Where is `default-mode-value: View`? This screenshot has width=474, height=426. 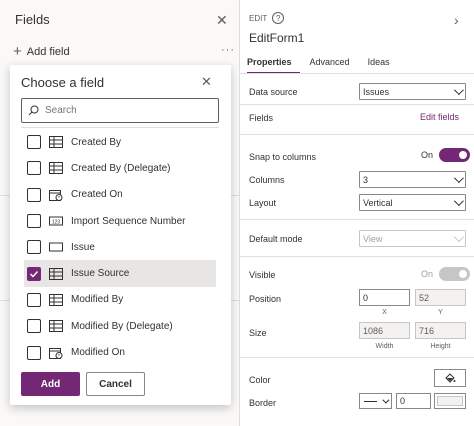 default-mode-value: View is located at coordinates (373, 238).